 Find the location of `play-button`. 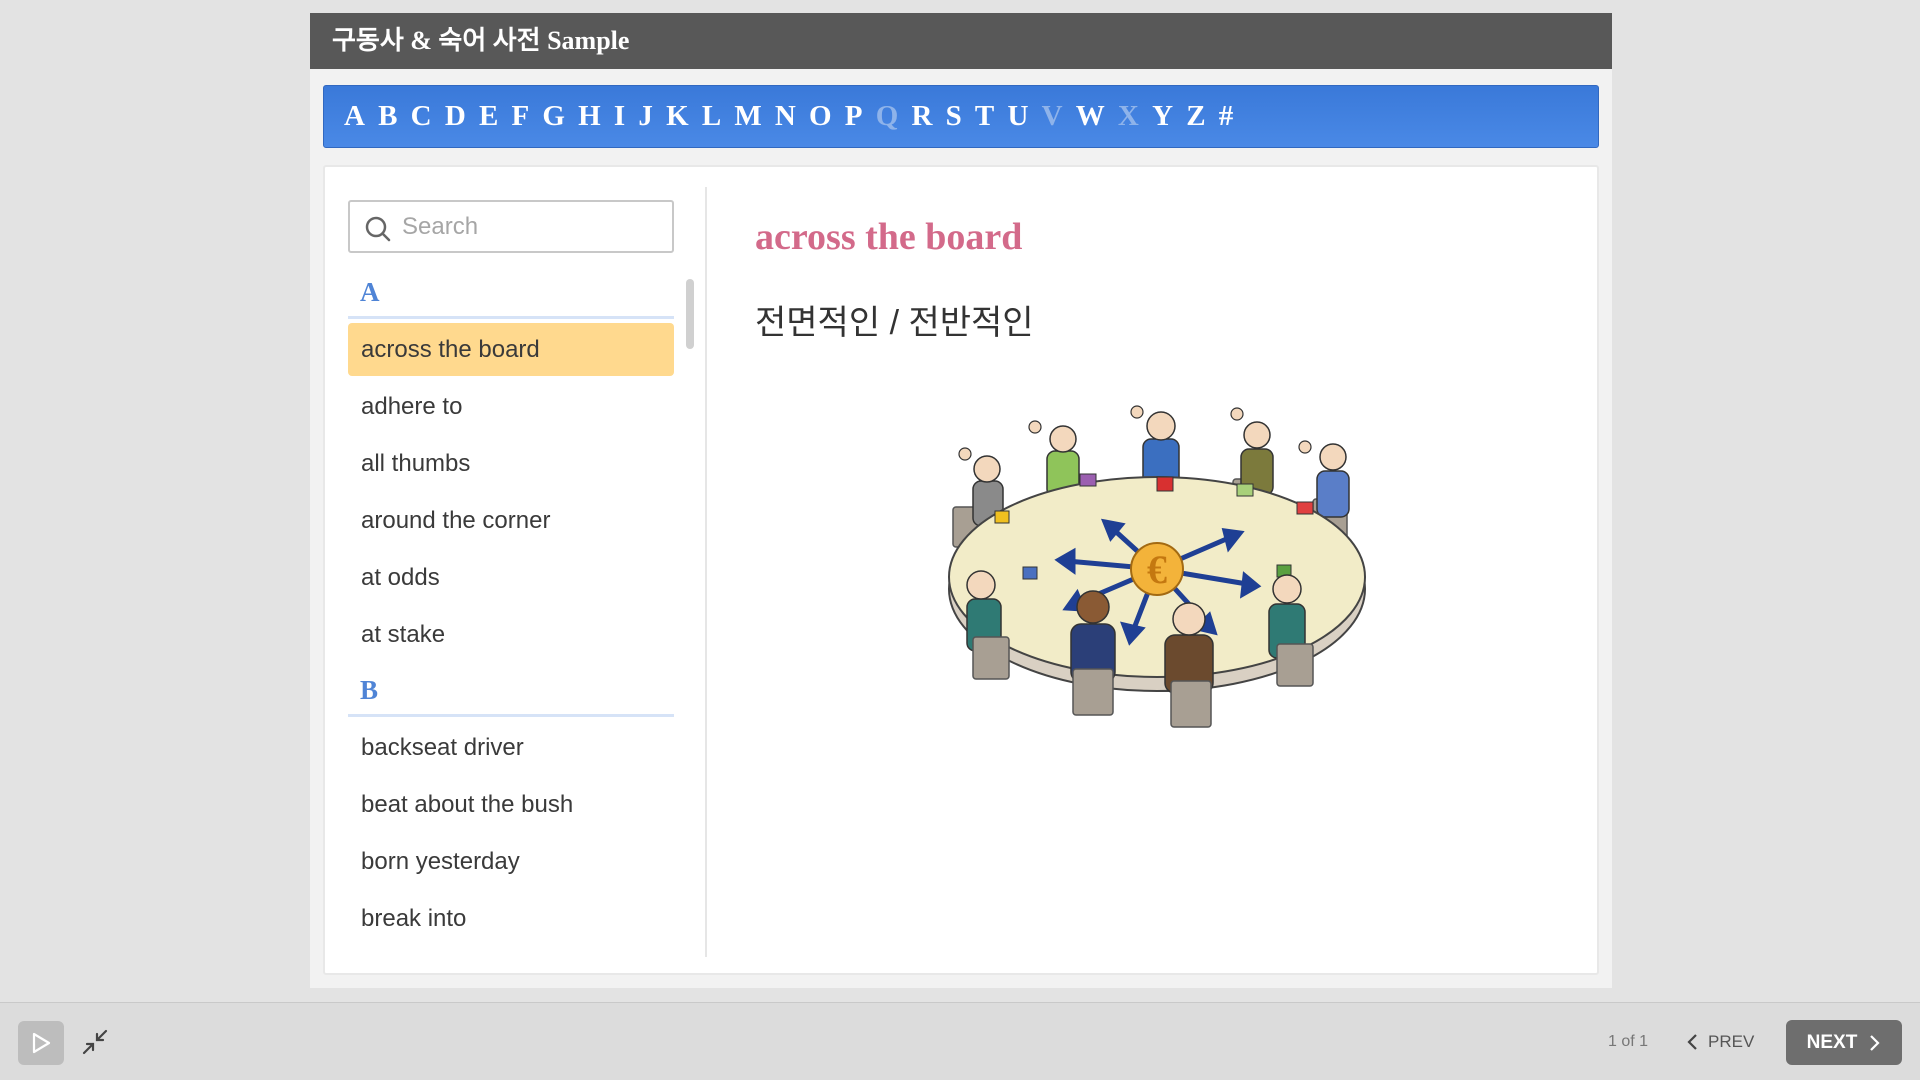

play-button is located at coordinates (41, 1043).